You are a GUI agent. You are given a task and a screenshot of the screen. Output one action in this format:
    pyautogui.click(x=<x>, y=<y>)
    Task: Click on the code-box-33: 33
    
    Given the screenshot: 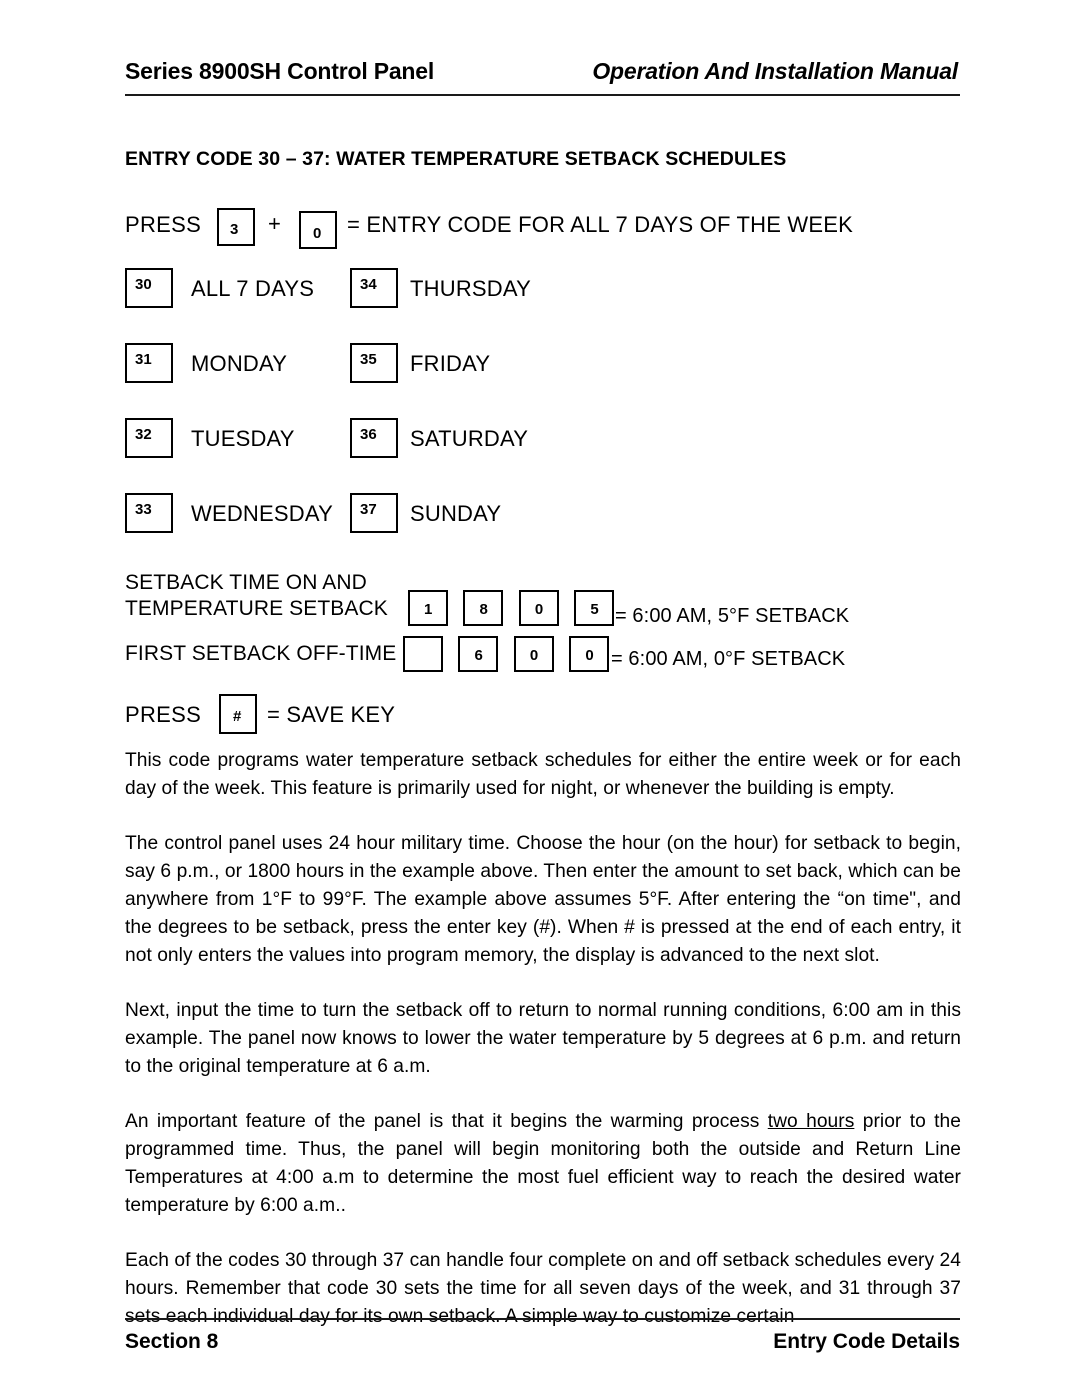 What is the action you would take?
    pyautogui.click(x=149, y=513)
    